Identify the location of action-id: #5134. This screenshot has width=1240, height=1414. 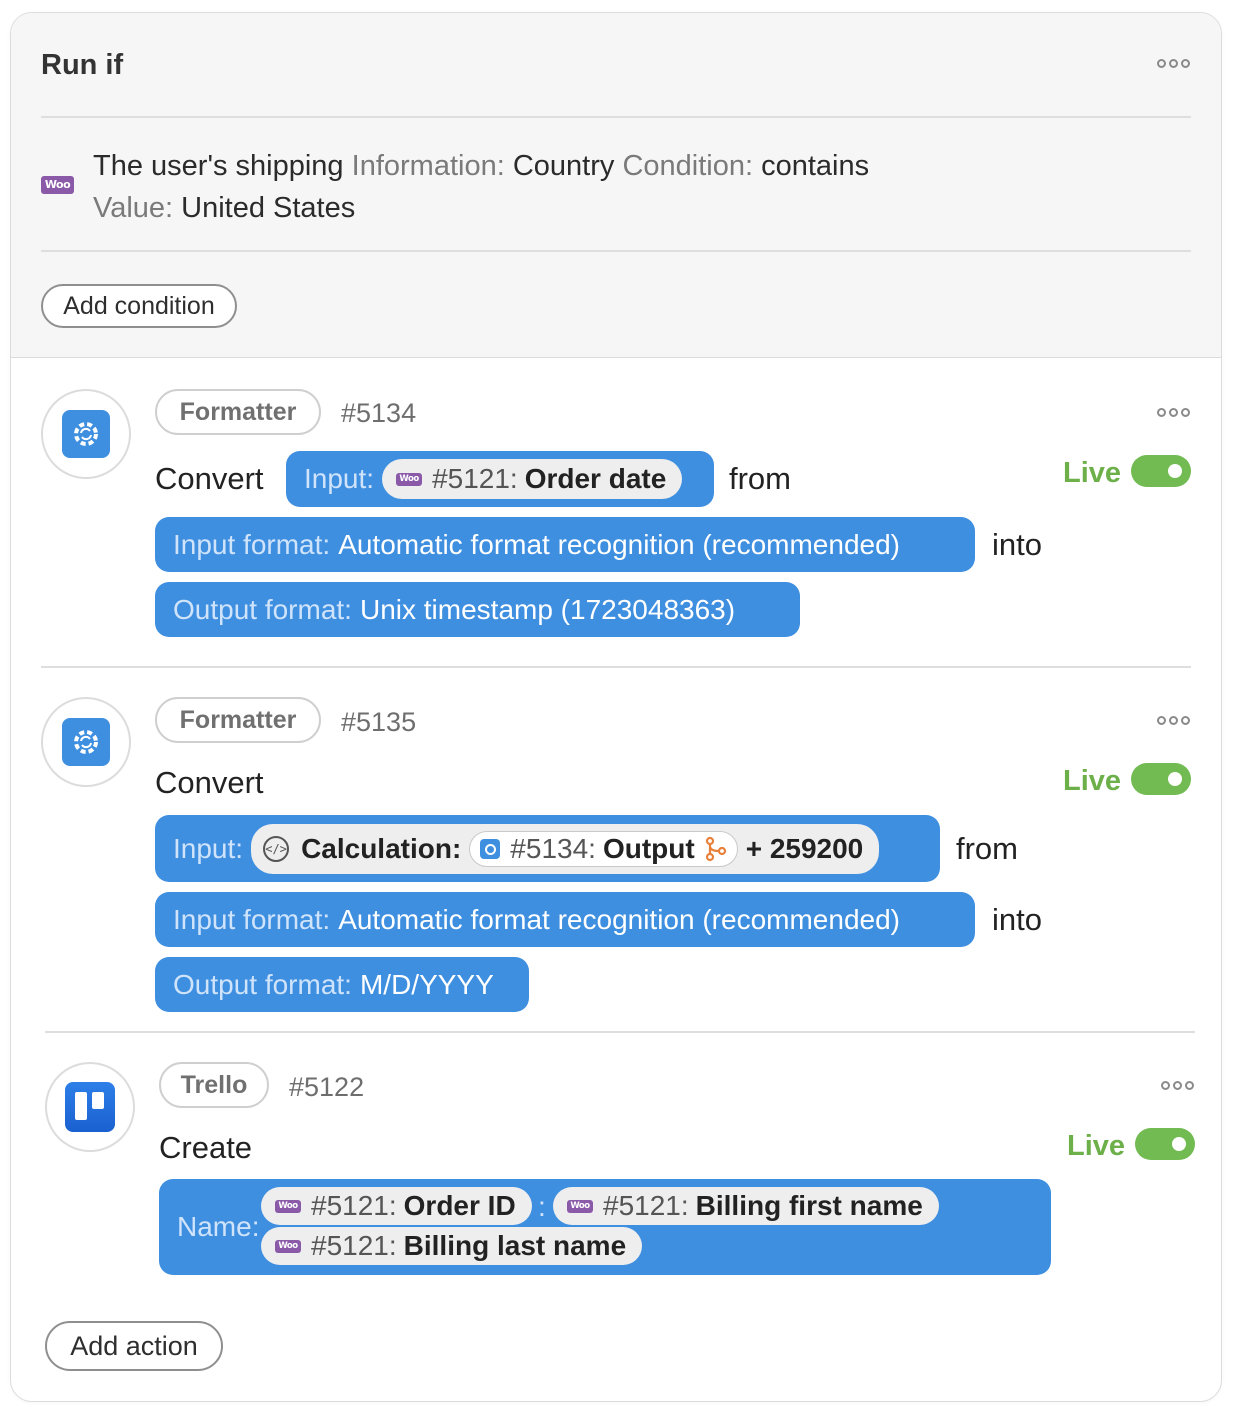
(379, 413).